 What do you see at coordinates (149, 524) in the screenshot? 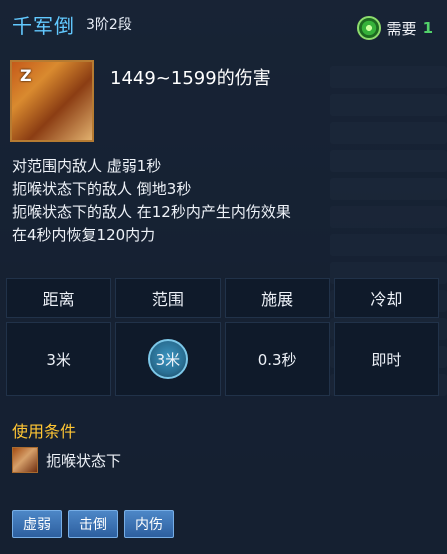
I see `tag-internal-injury: 内伤` at bounding box center [149, 524].